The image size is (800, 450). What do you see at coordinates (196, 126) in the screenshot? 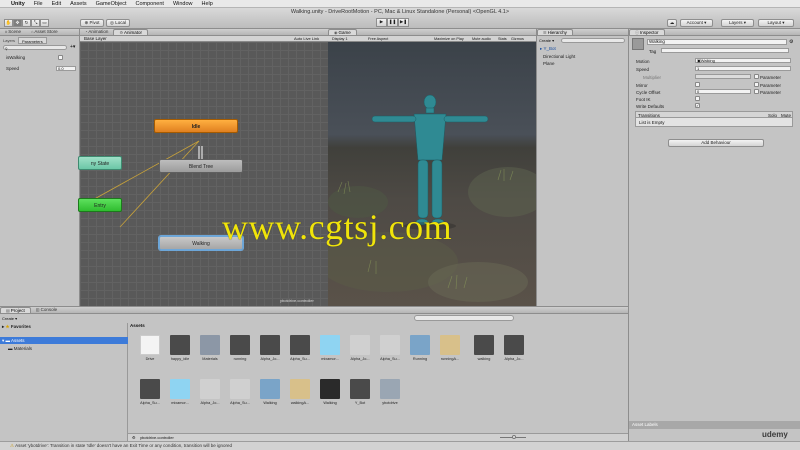
I see `state-idle: Idle` at bounding box center [196, 126].